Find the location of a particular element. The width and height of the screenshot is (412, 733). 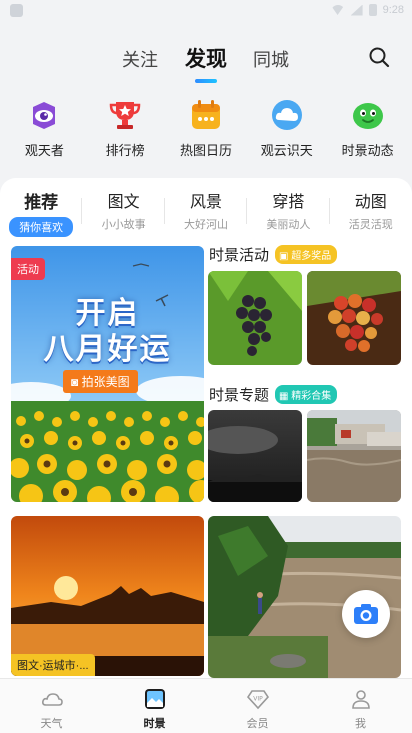

signal-icon is located at coordinates (356, 10).